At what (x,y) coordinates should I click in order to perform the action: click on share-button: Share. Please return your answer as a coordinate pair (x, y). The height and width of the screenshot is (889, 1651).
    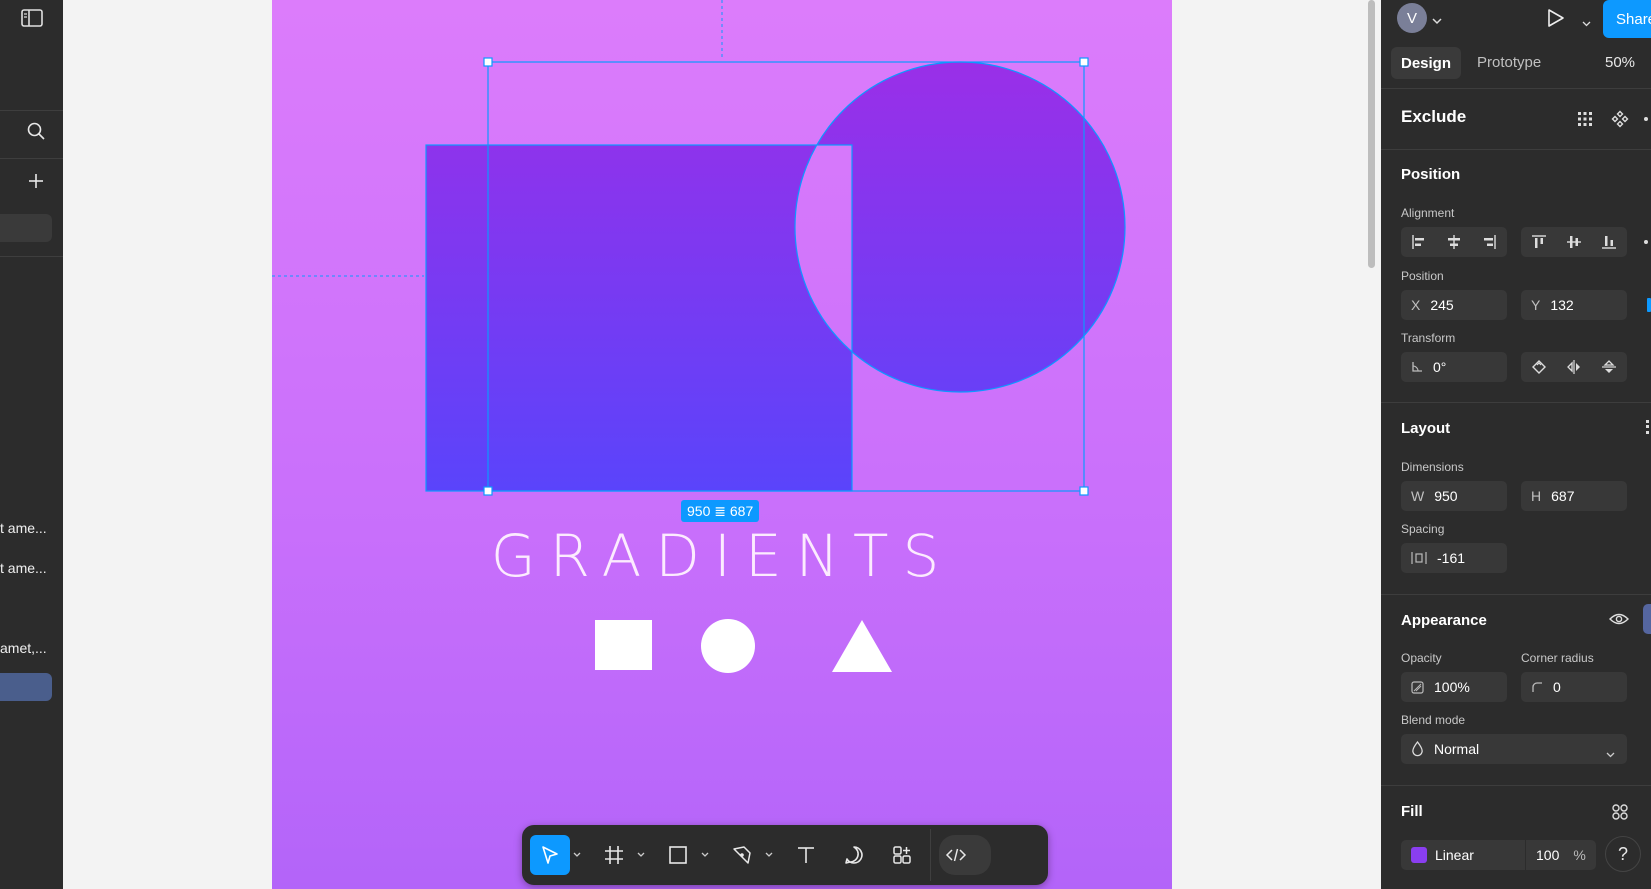
    Looking at the image, I should click on (1627, 19).